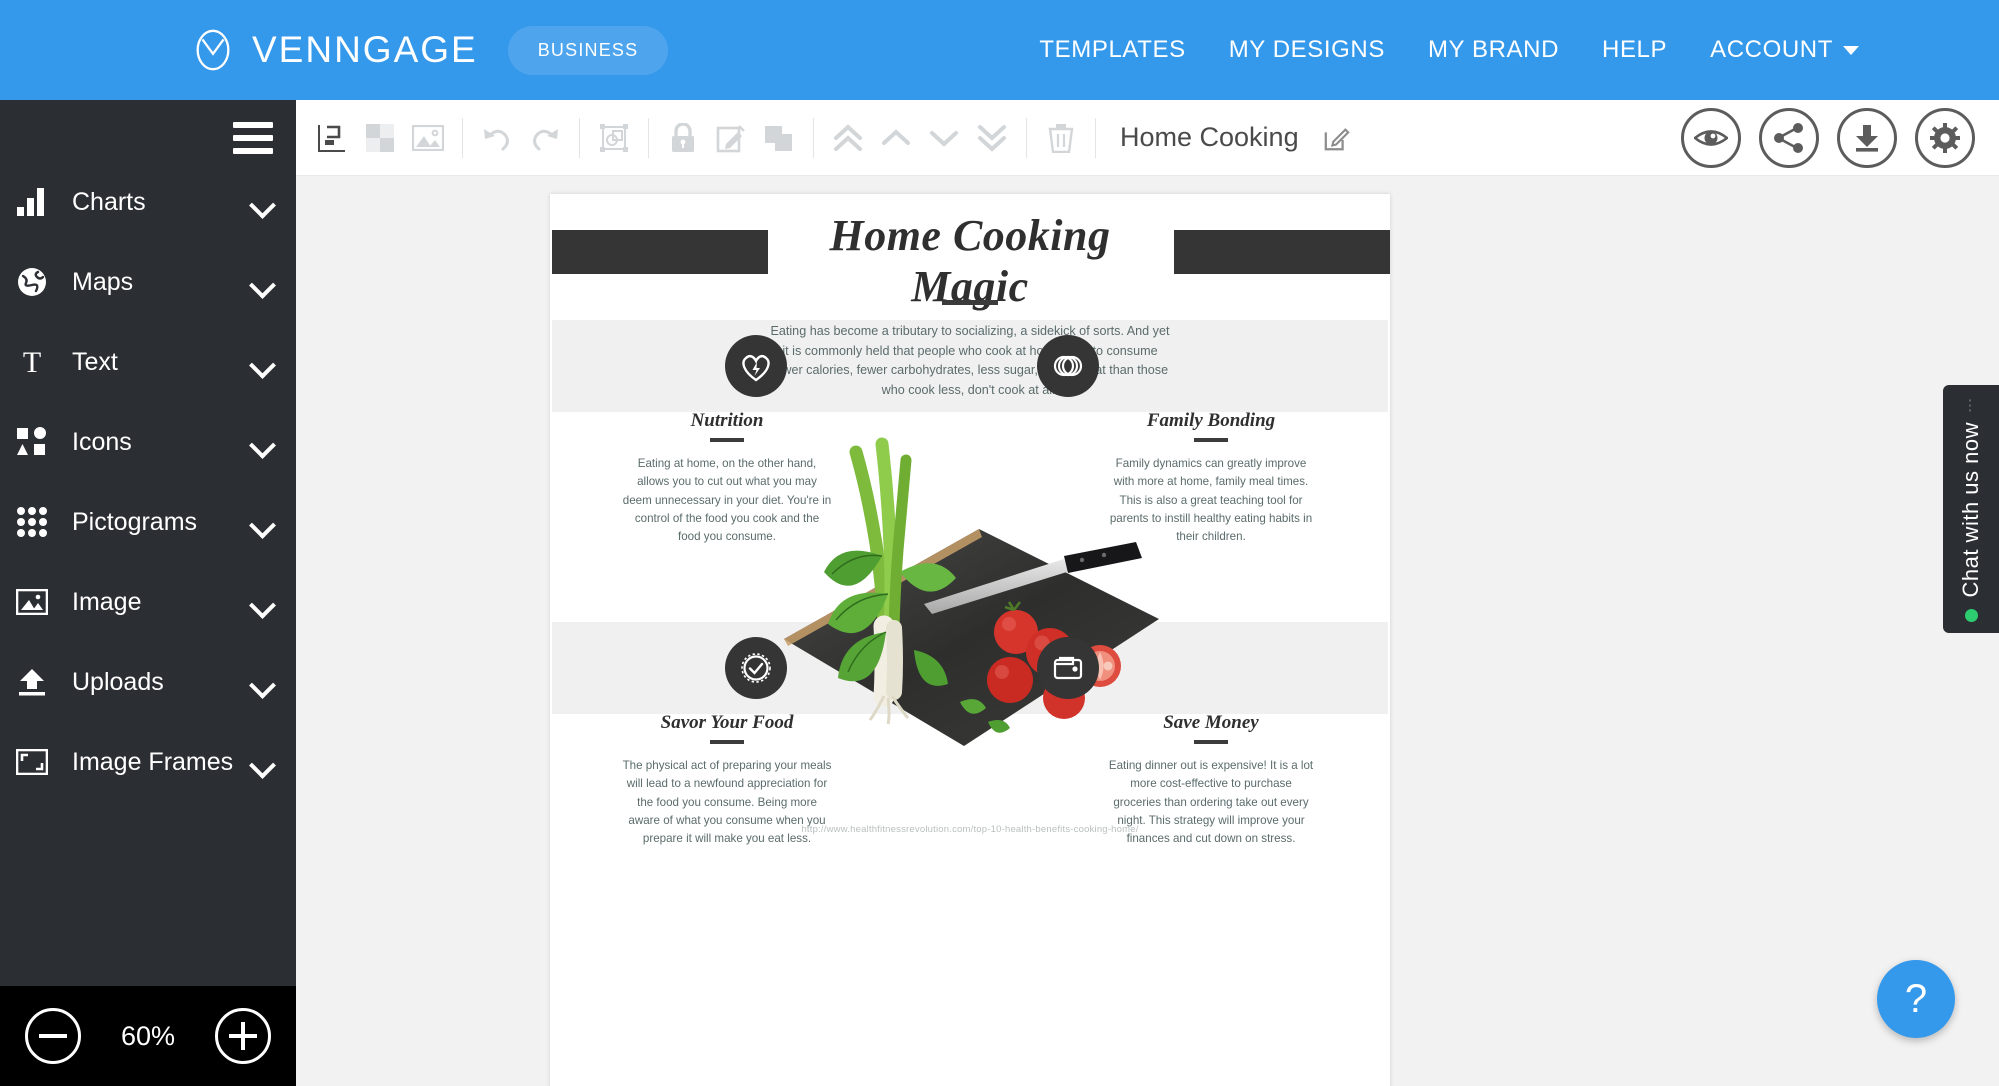 The image size is (1999, 1086). Describe the element at coordinates (109, 201) in the screenshot. I see `sidebar-label-charts: Charts` at that location.